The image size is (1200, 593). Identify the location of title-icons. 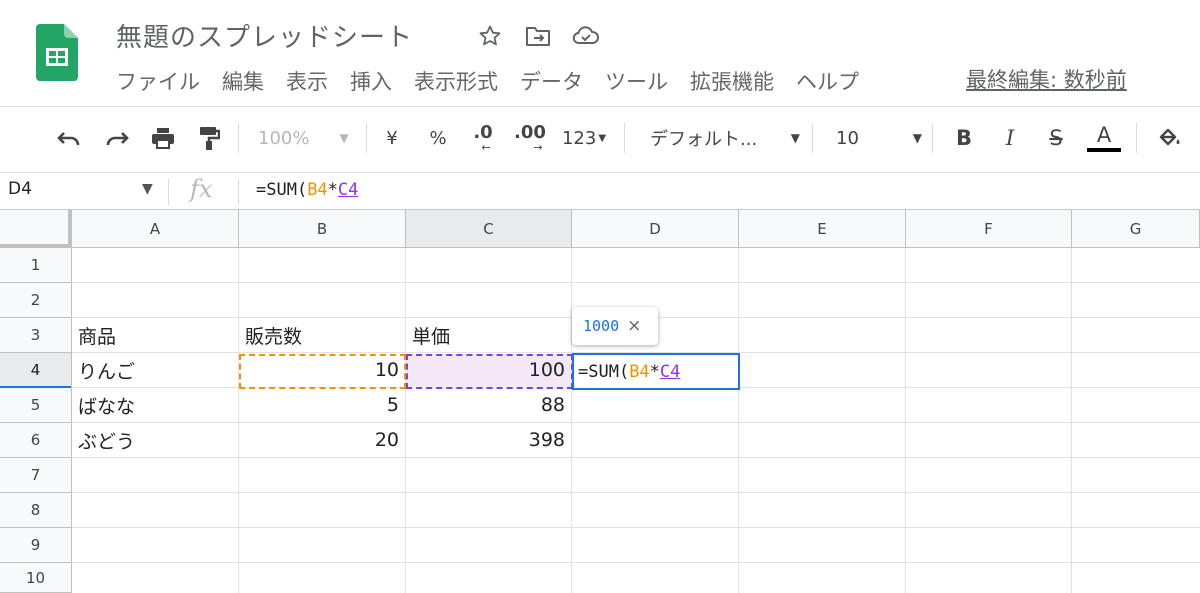
(538, 36).